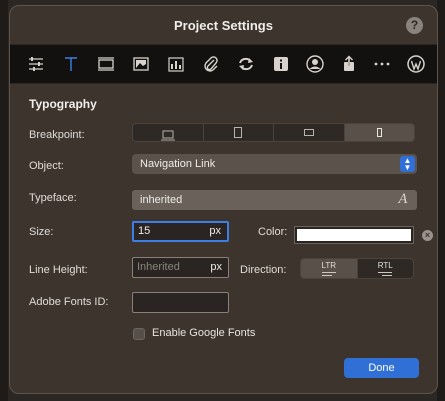  What do you see at coordinates (141, 64) in the screenshot?
I see `image-gallery-icon` at bounding box center [141, 64].